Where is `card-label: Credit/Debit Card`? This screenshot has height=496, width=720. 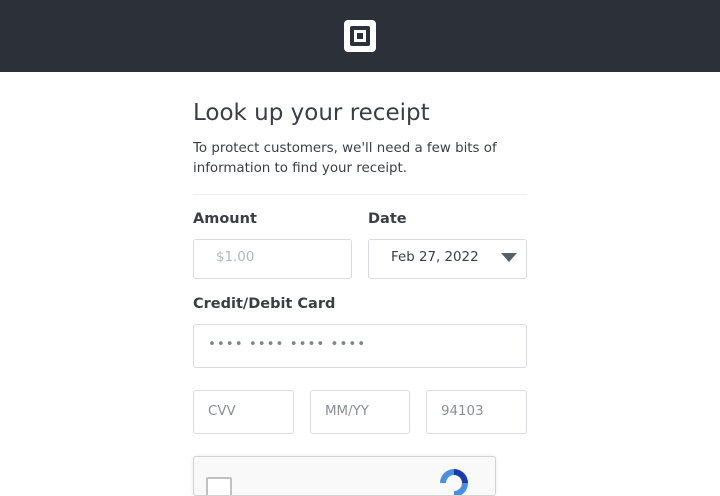 card-label: Credit/Debit Card is located at coordinates (264, 304).